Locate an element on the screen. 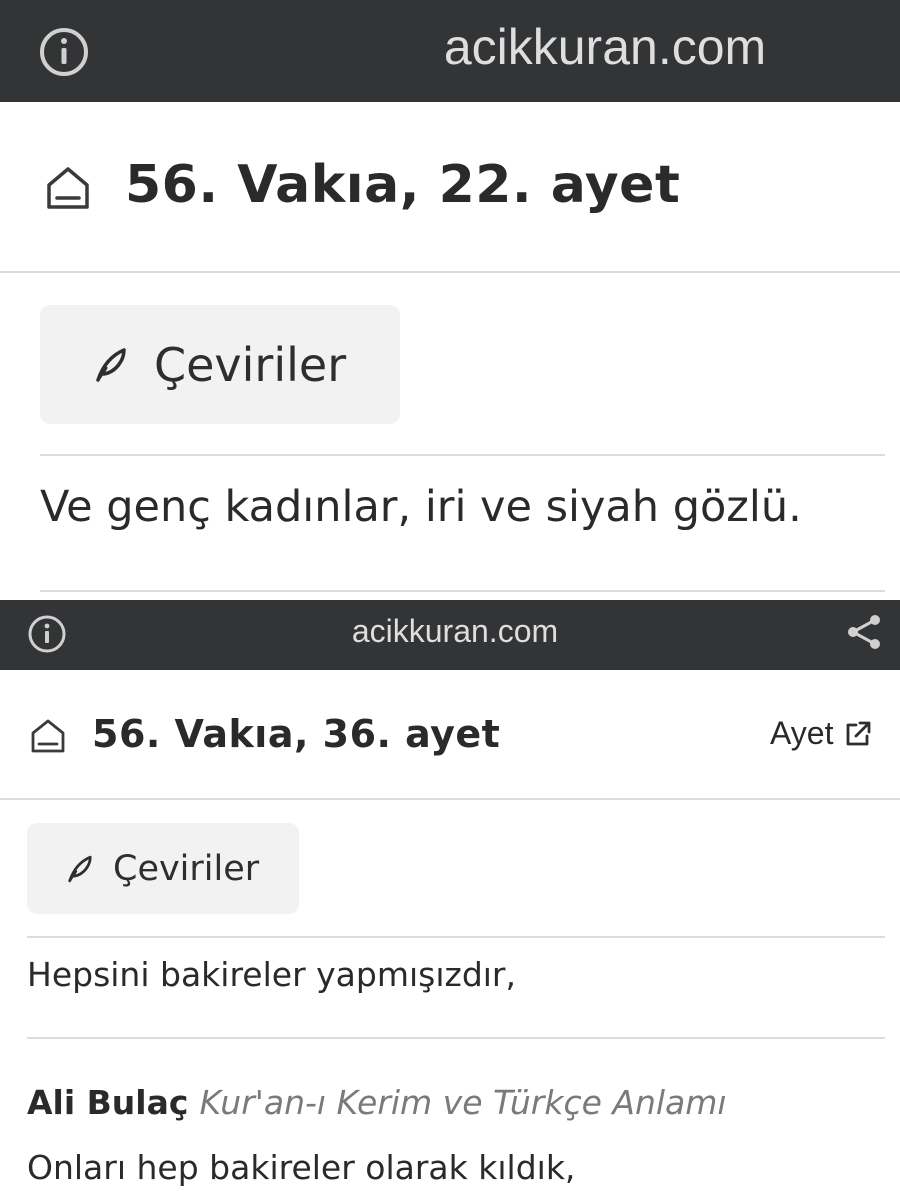  verse-text: Ve genç kadınlar, iri ve siyah gözlü. is located at coordinates (421, 507).